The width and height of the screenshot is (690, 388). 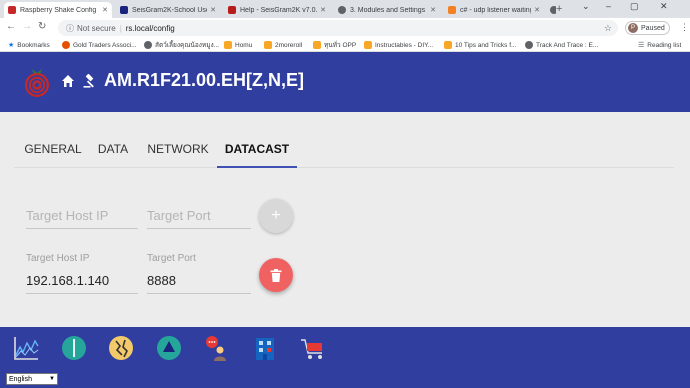 What do you see at coordinates (452, 10) in the screenshot?
I see `stackoverflow-favicon-icon` at bounding box center [452, 10].